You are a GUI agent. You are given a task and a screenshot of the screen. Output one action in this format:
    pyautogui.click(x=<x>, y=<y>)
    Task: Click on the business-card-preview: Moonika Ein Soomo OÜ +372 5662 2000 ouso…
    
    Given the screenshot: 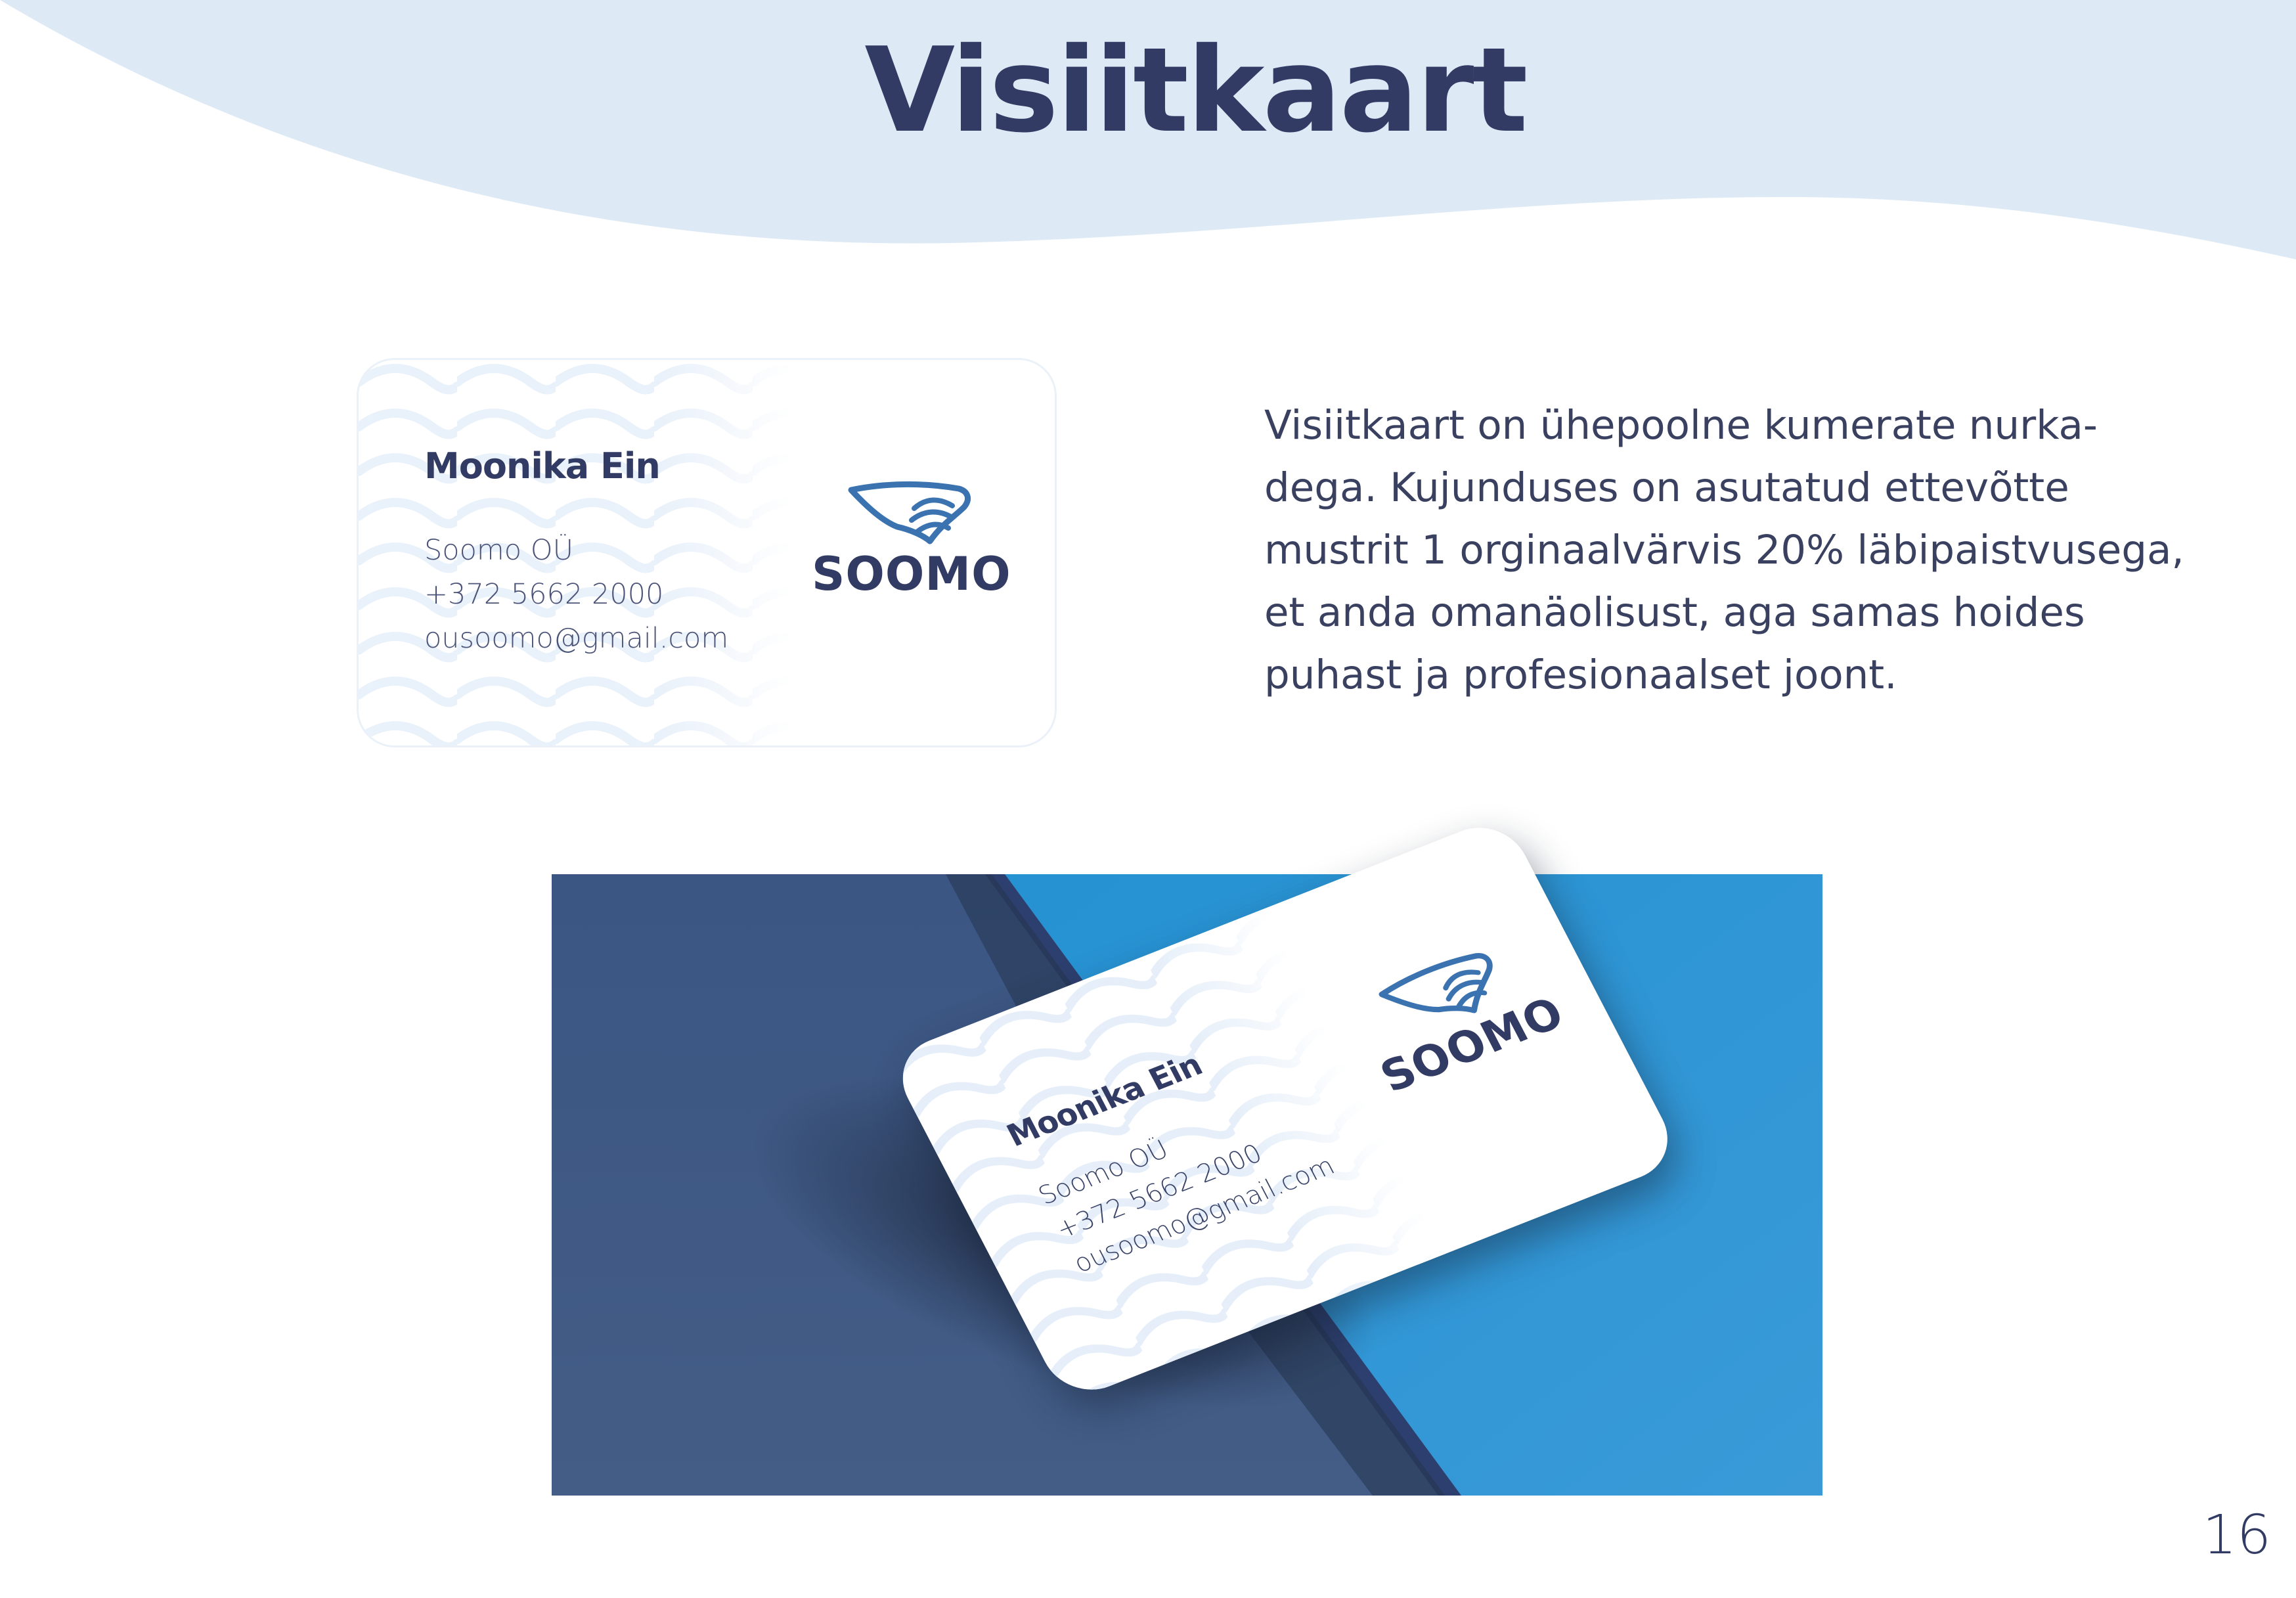 What is the action you would take?
    pyautogui.click(x=707, y=553)
    